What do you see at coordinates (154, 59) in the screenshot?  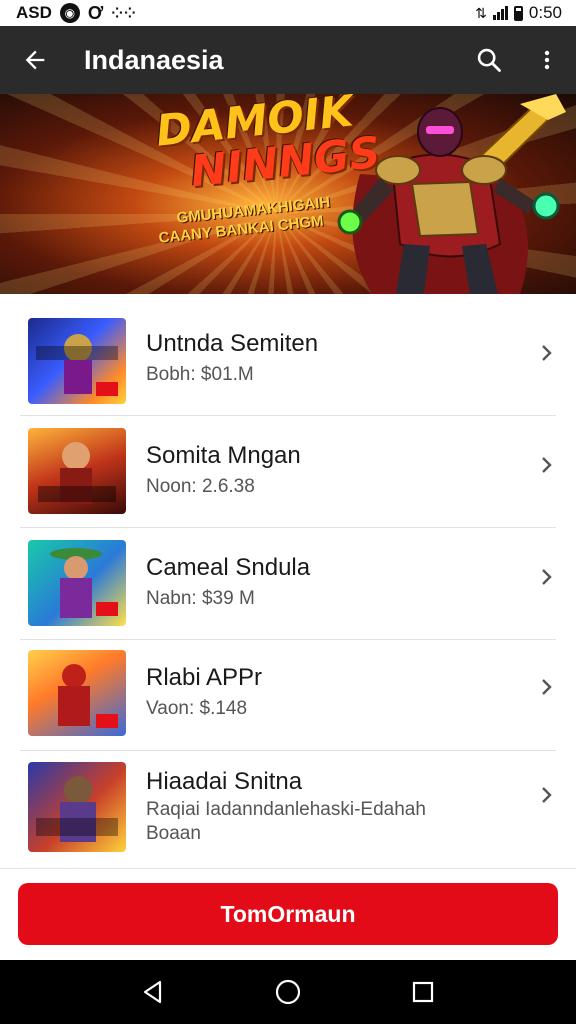 I see `page-title: Indanaesia` at bounding box center [154, 59].